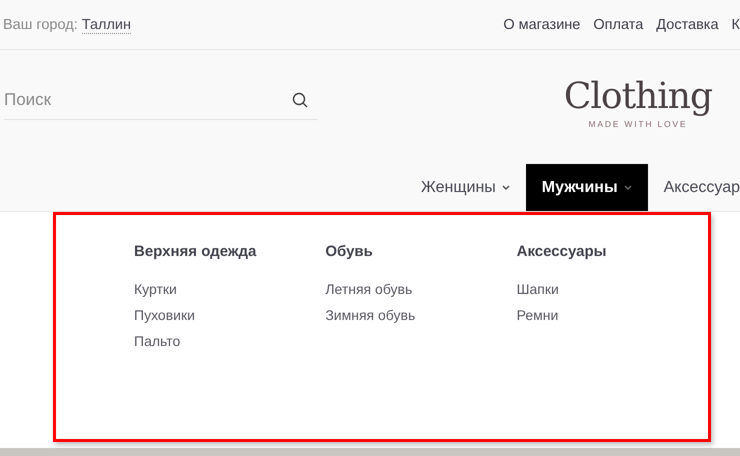  What do you see at coordinates (349, 251) in the screenshot?
I see `column-title: Обувь` at bounding box center [349, 251].